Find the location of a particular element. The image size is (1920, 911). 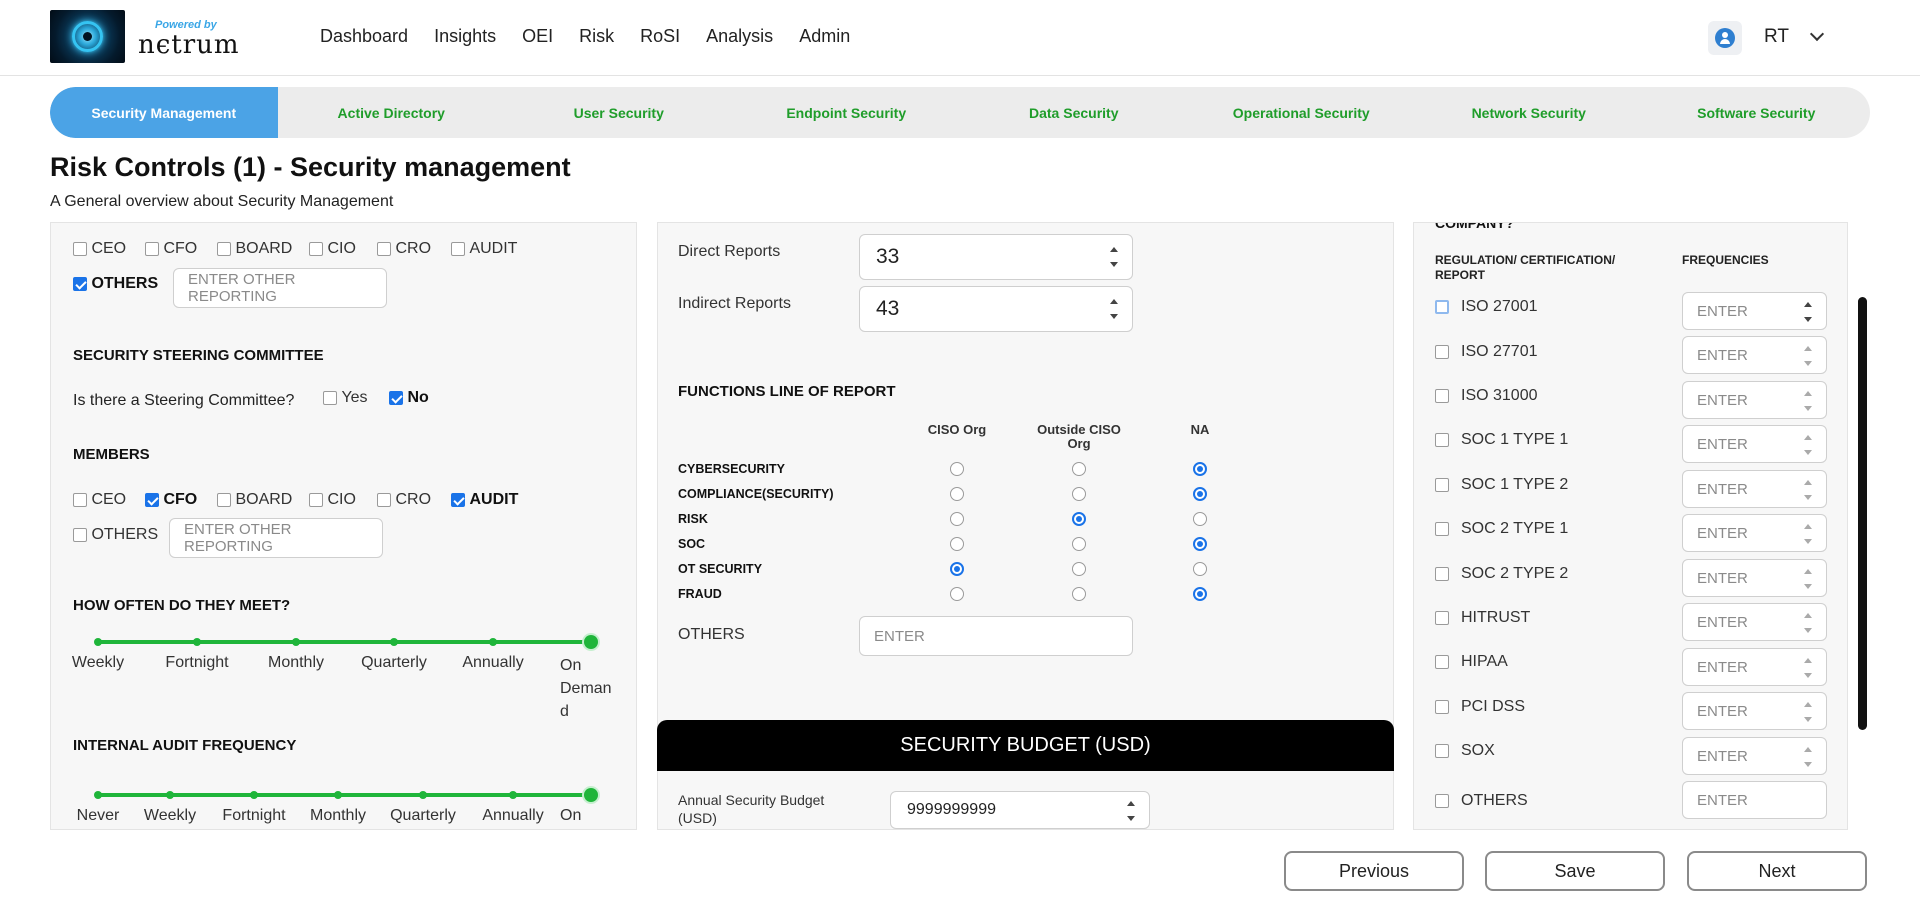

nav-dashboard: Dashboard is located at coordinates (364, 36).